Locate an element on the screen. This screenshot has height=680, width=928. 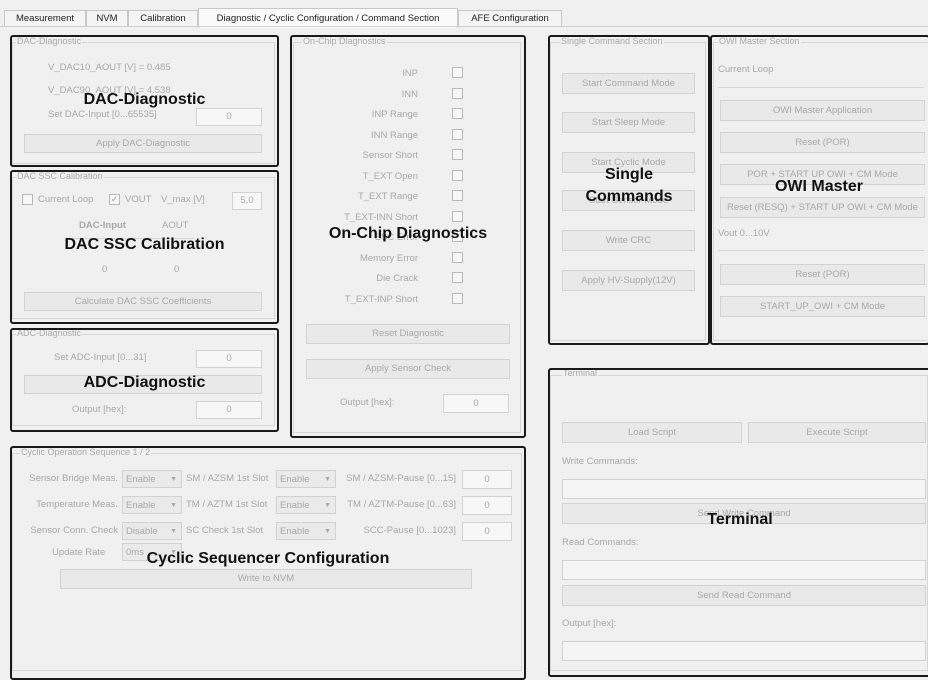
single-commands-overlay-2: Commands is located at coordinates (629, 196).